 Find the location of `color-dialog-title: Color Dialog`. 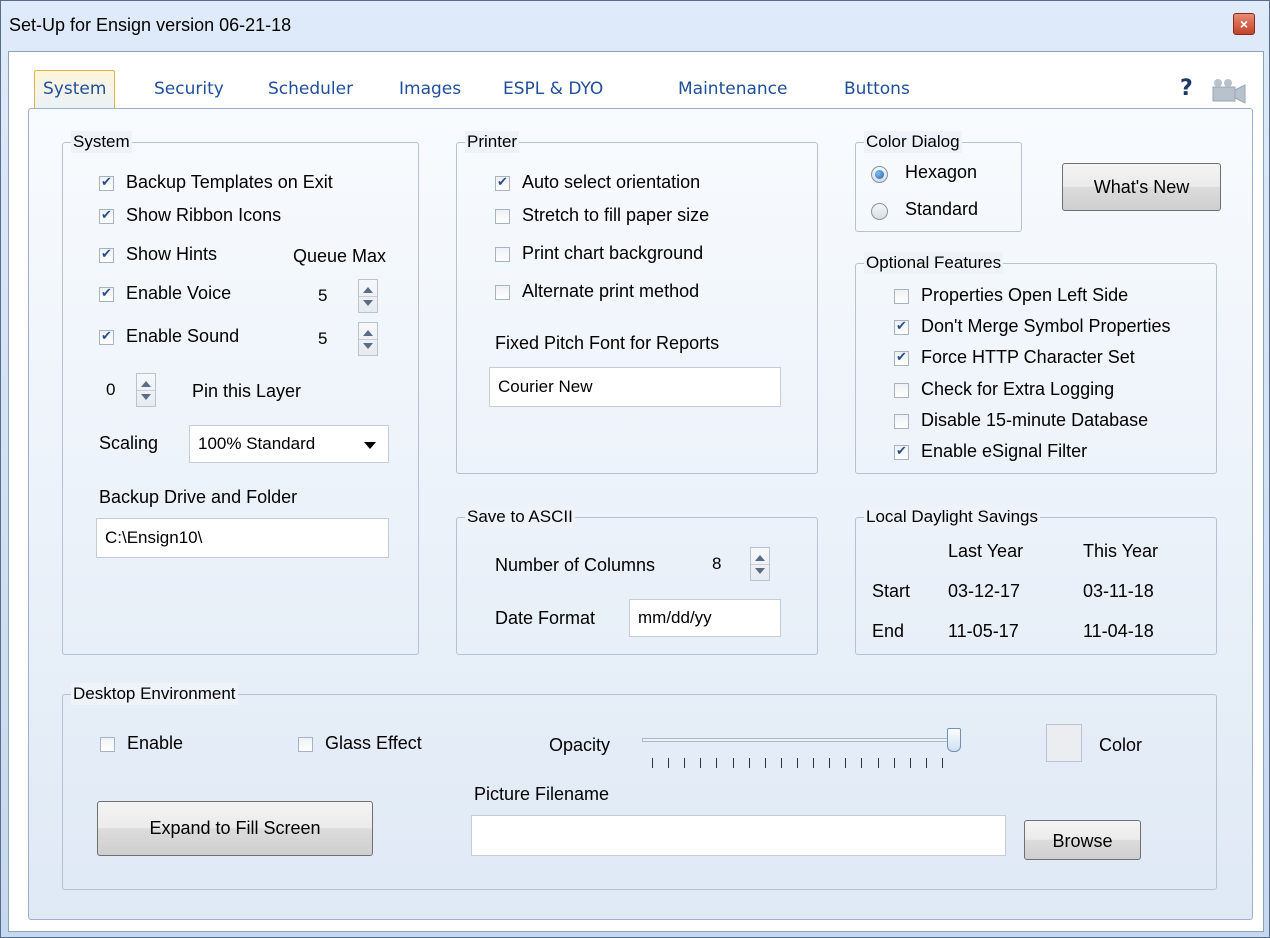

color-dialog-title: Color Dialog is located at coordinates (913, 142).